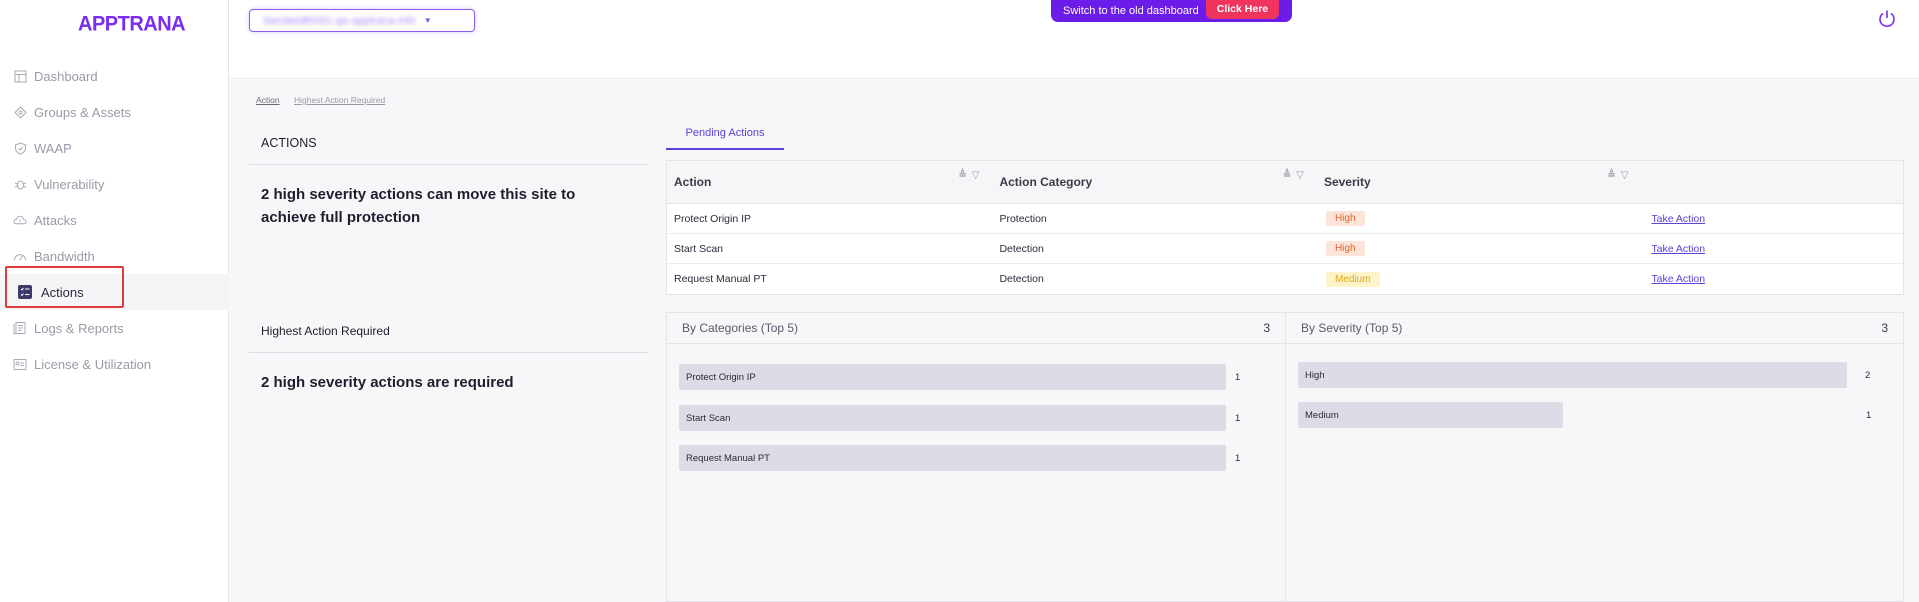  What do you see at coordinates (20, 148) in the screenshot?
I see `shield-icon` at bounding box center [20, 148].